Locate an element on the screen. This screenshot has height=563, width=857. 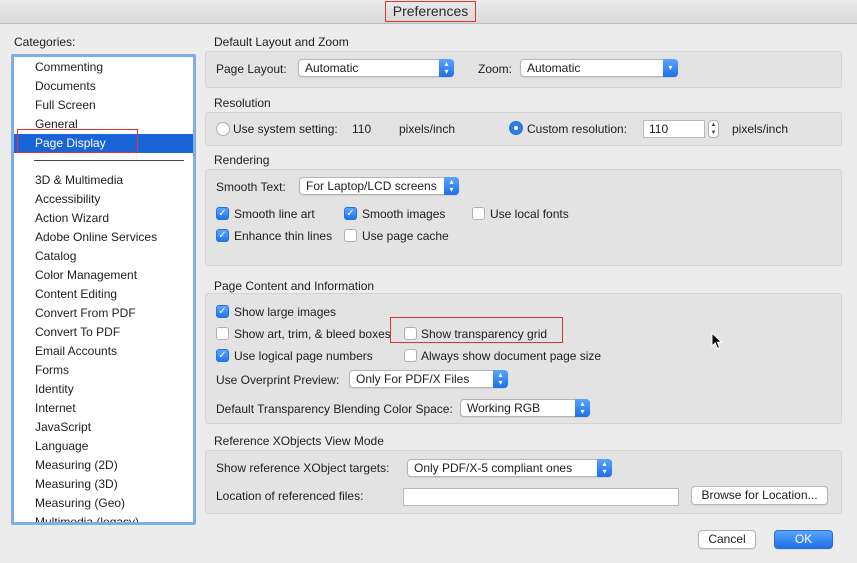
use-system-label: Use system setting: is located at coordinates (285, 129).